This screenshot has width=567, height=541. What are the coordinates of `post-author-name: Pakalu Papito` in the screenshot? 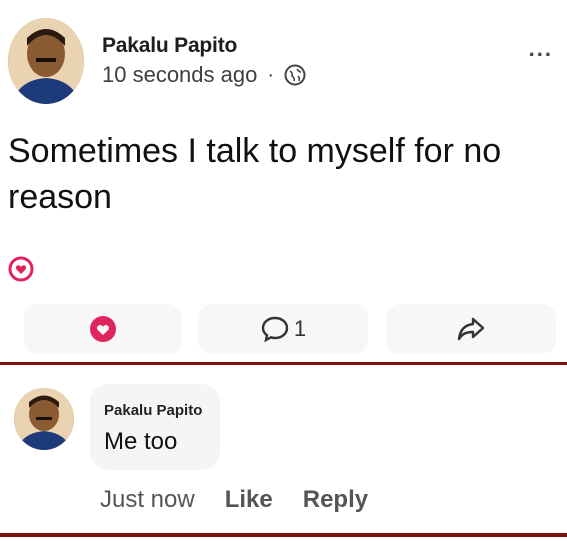 It's located at (169, 46).